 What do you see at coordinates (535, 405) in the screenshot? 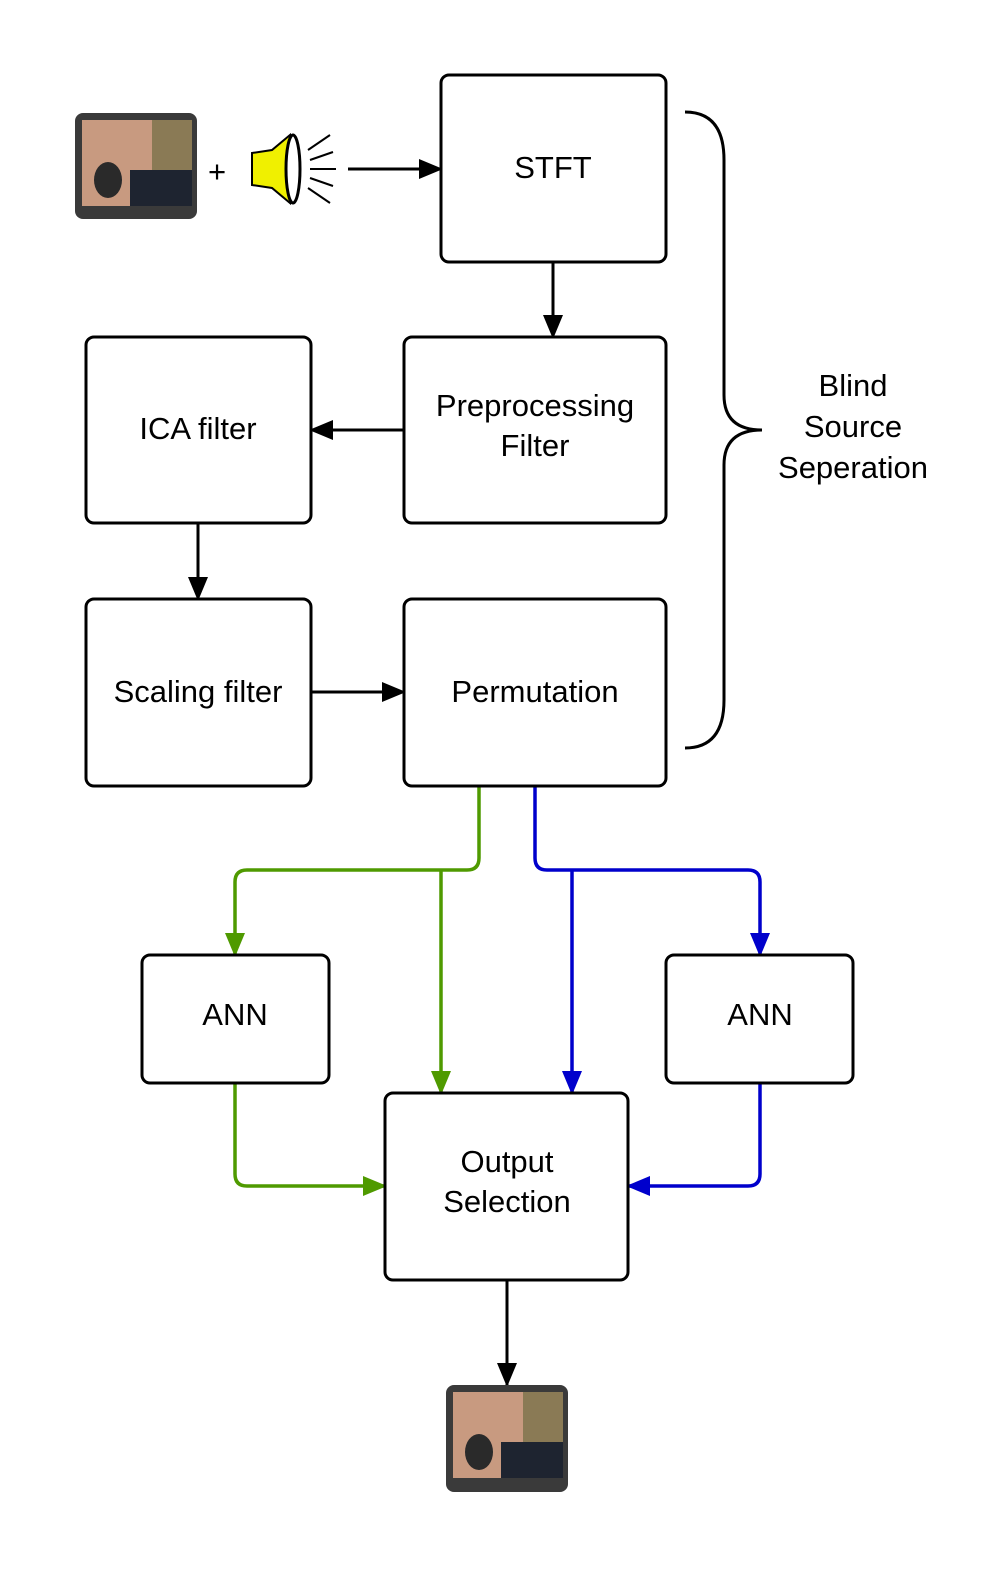
I see `preprocessing-label-1: Preprocessing` at bounding box center [535, 405].